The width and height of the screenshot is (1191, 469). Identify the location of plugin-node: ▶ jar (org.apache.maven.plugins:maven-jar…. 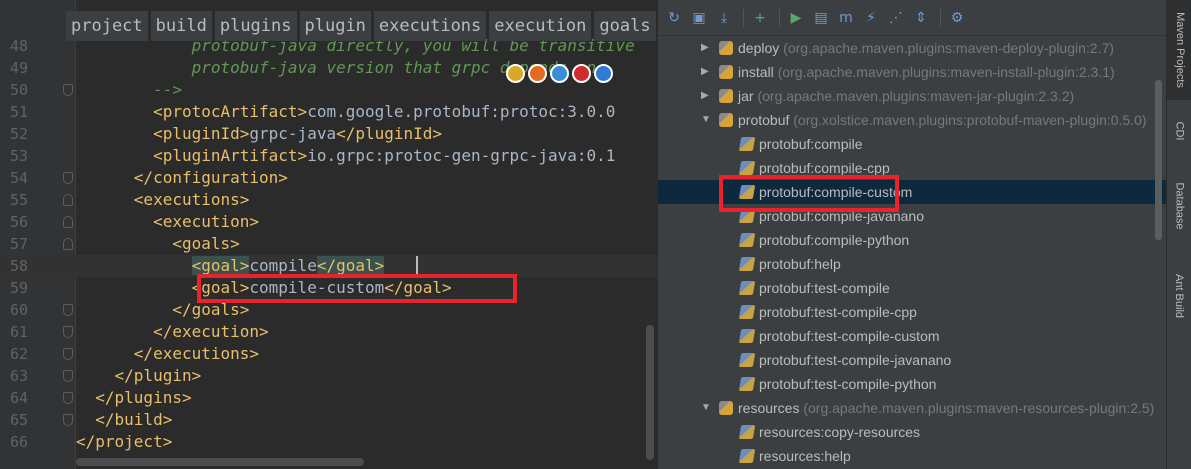
(912, 96).